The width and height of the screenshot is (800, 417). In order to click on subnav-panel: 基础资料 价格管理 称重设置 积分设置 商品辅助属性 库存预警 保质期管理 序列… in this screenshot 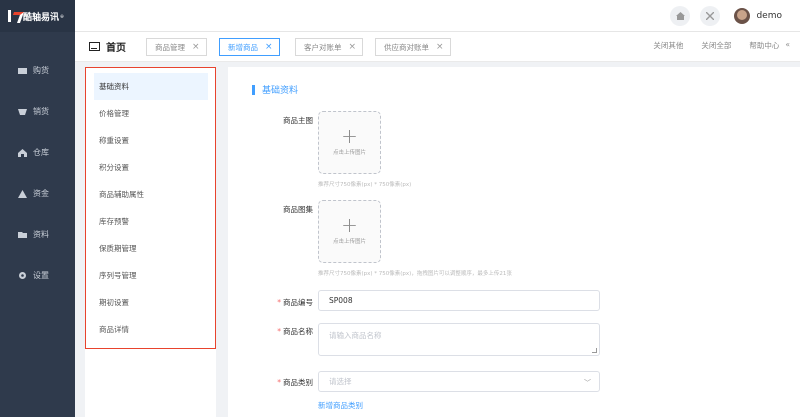, I will do `click(150, 208)`.